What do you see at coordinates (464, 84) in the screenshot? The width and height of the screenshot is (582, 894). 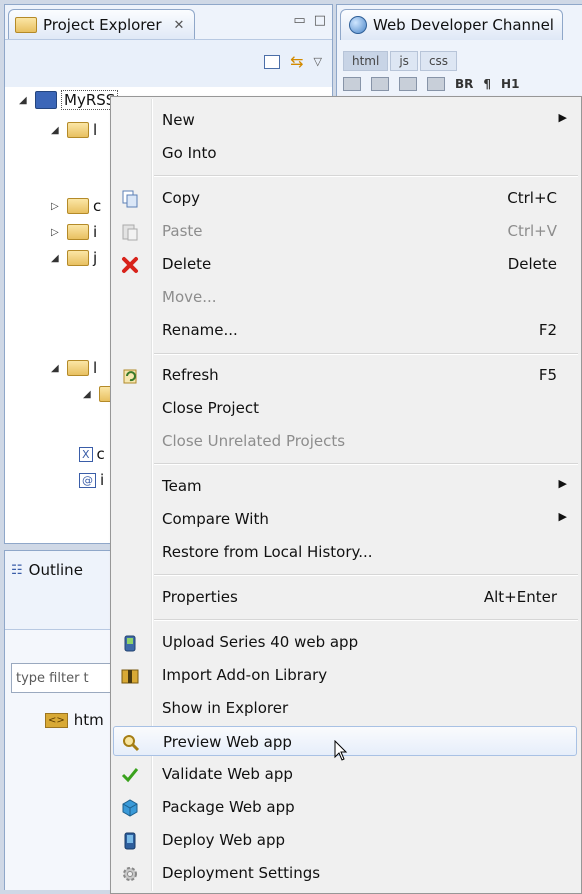 I see `br-button: BR` at bounding box center [464, 84].